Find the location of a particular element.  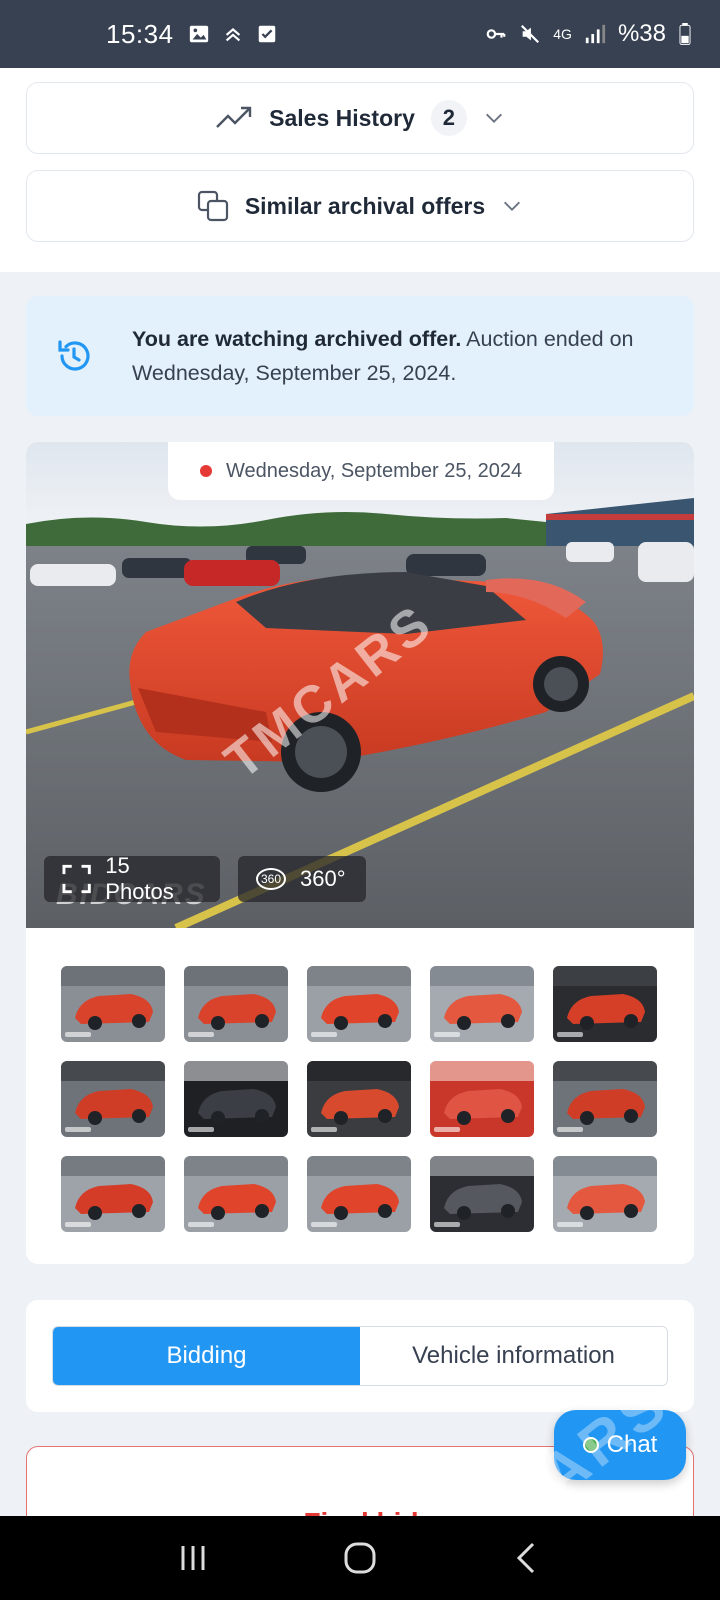

key-icon is located at coordinates (496, 34).